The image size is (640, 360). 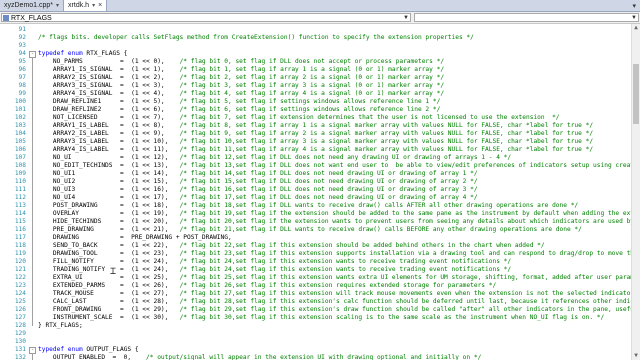 I want to click on code-token: ARRAY2_IS_LABEL = (1 << 9),, so click(x=109, y=133).